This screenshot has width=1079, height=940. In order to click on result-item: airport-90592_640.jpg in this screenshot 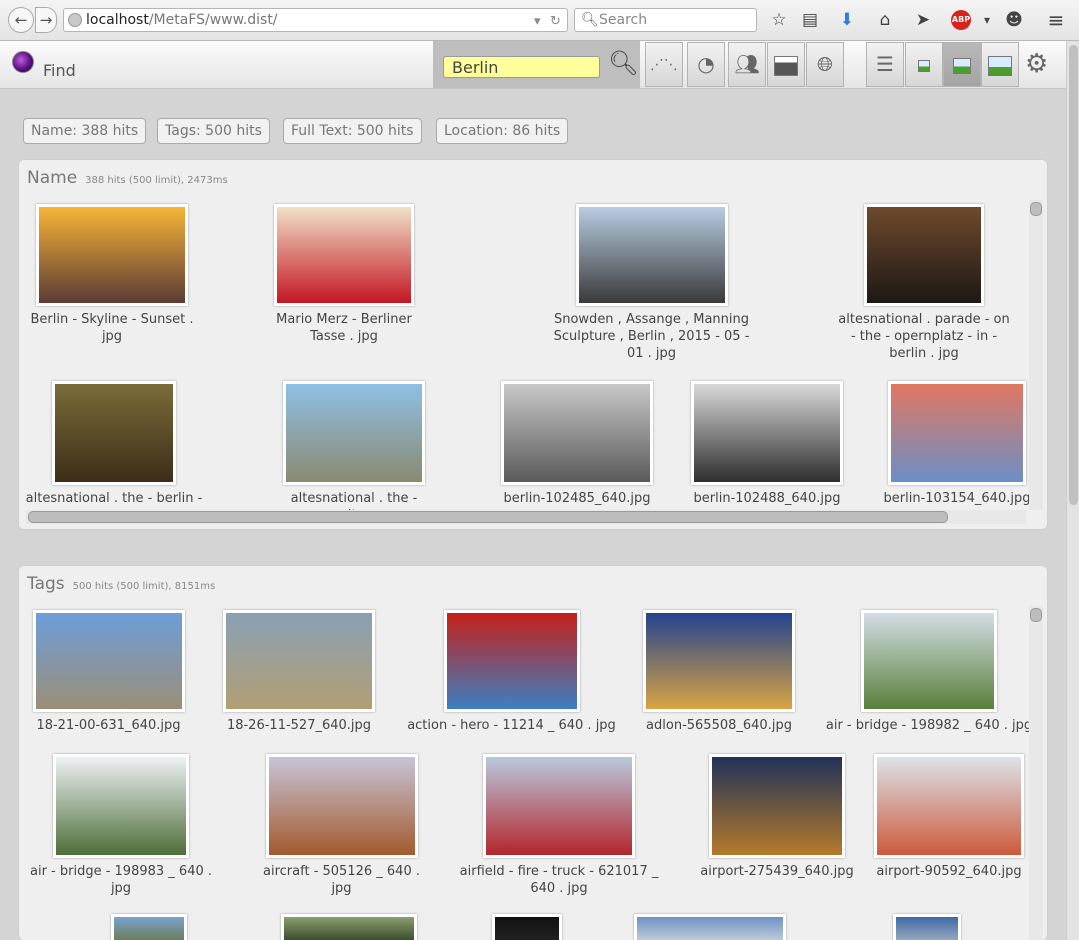, I will do `click(946, 817)`.